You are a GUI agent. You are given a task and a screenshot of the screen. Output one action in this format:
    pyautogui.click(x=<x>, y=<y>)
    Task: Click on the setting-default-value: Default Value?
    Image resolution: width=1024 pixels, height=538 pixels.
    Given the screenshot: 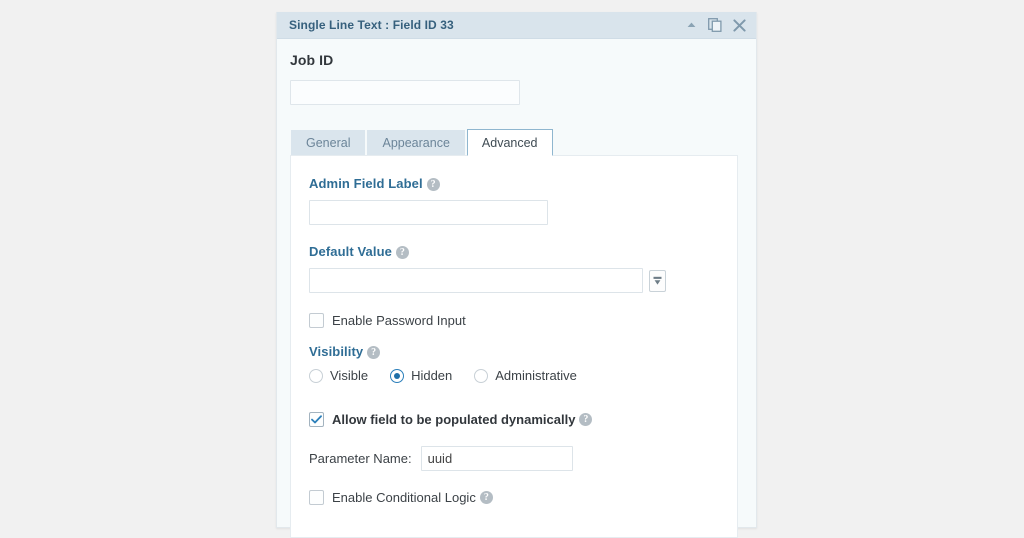 What is the action you would take?
    pyautogui.click(x=511, y=268)
    